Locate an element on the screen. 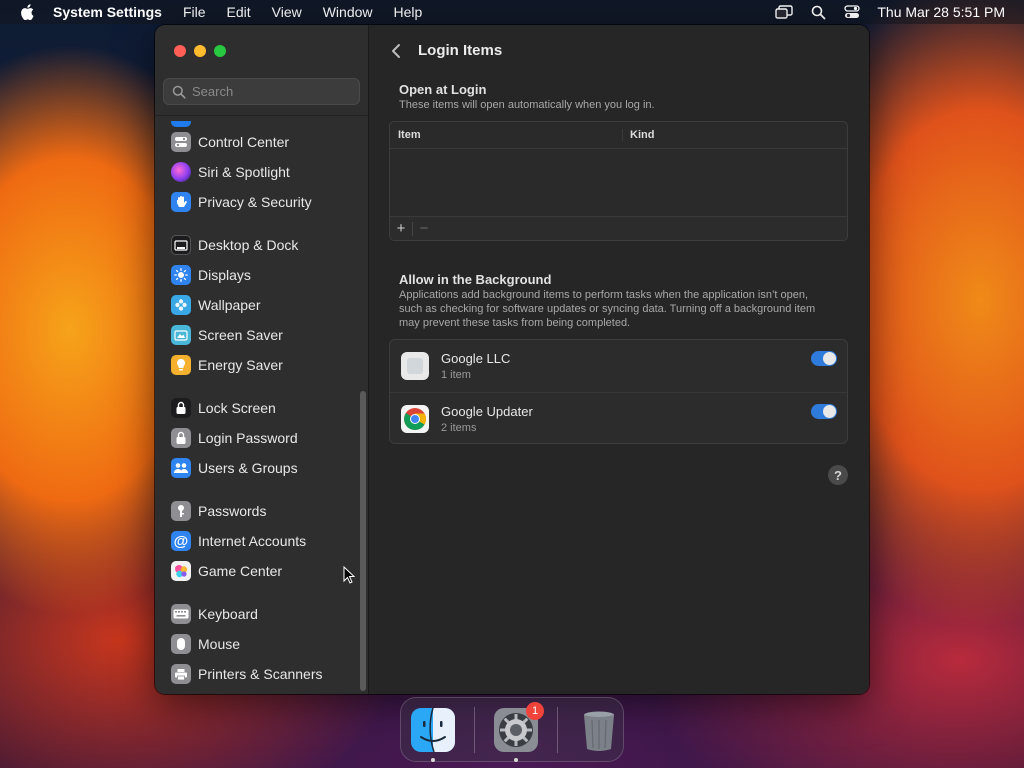  search-input is located at coordinates (272, 91).